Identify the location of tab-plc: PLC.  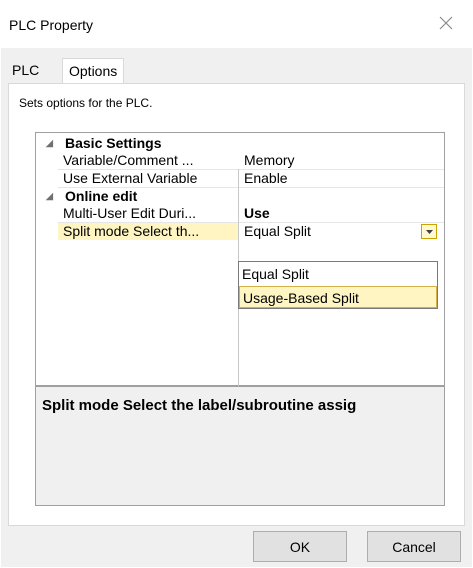
(25, 70).